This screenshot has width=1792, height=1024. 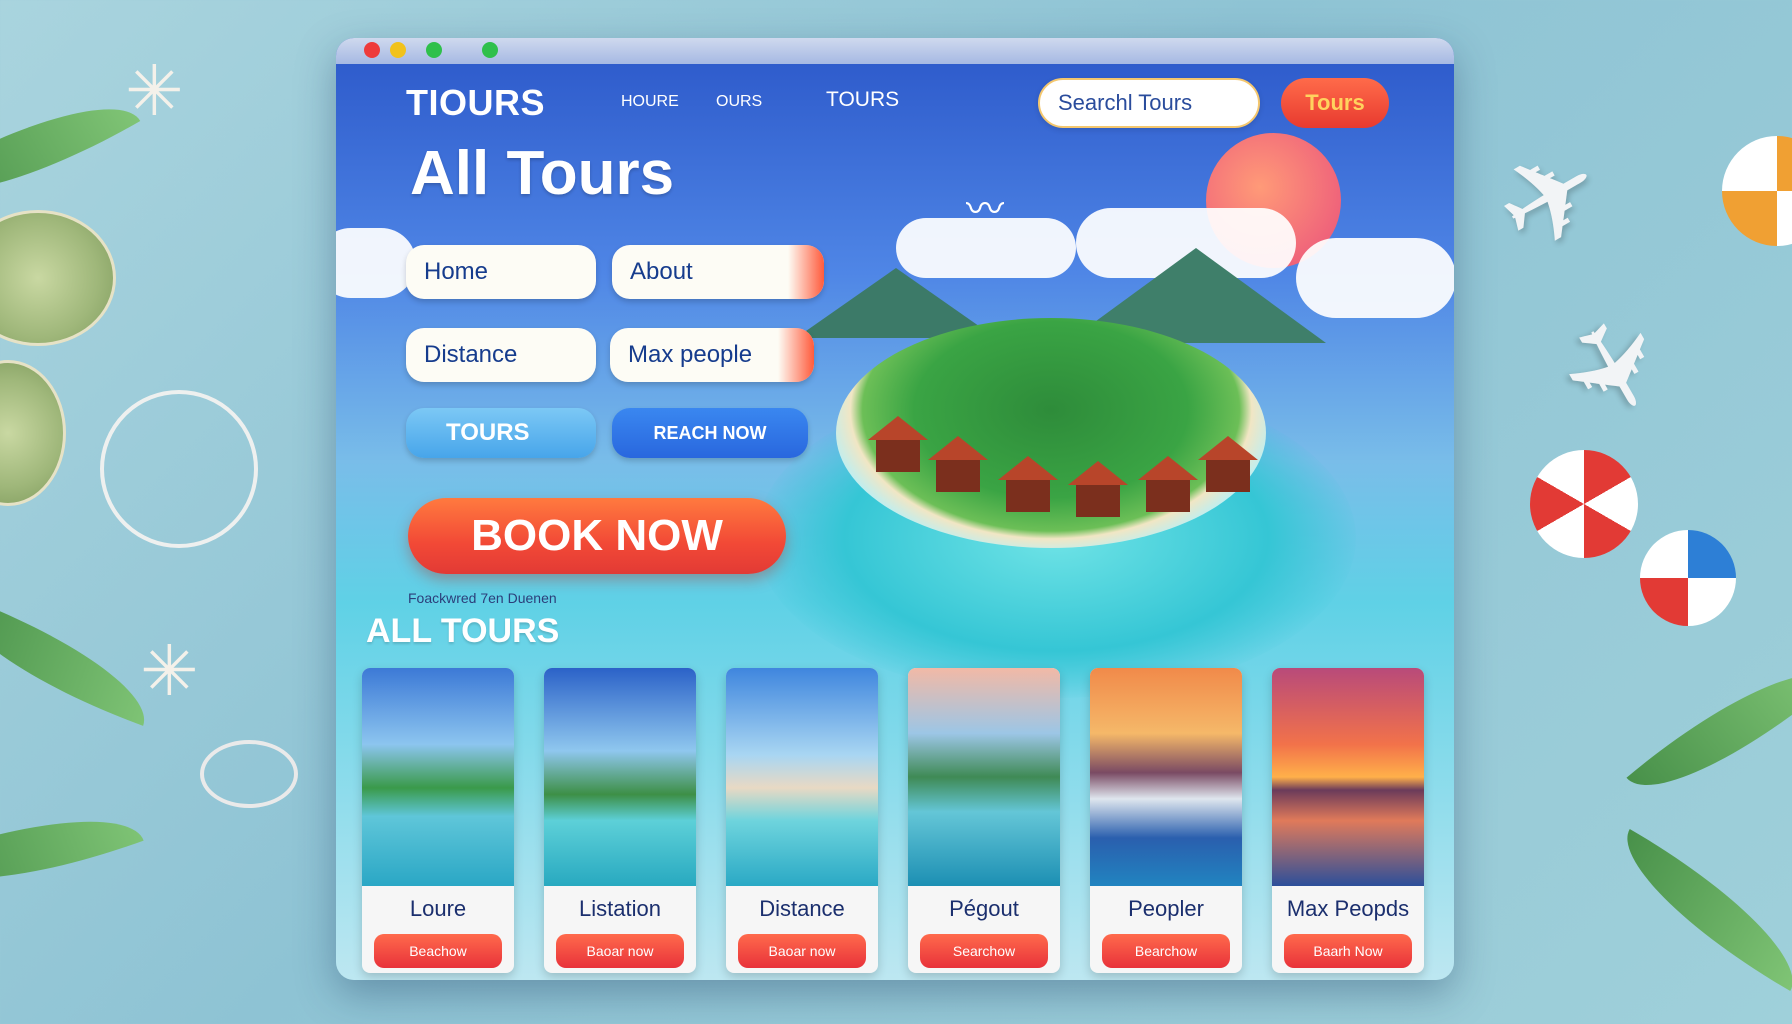 I want to click on search-input: Searchl Tours, so click(x=1149, y=103).